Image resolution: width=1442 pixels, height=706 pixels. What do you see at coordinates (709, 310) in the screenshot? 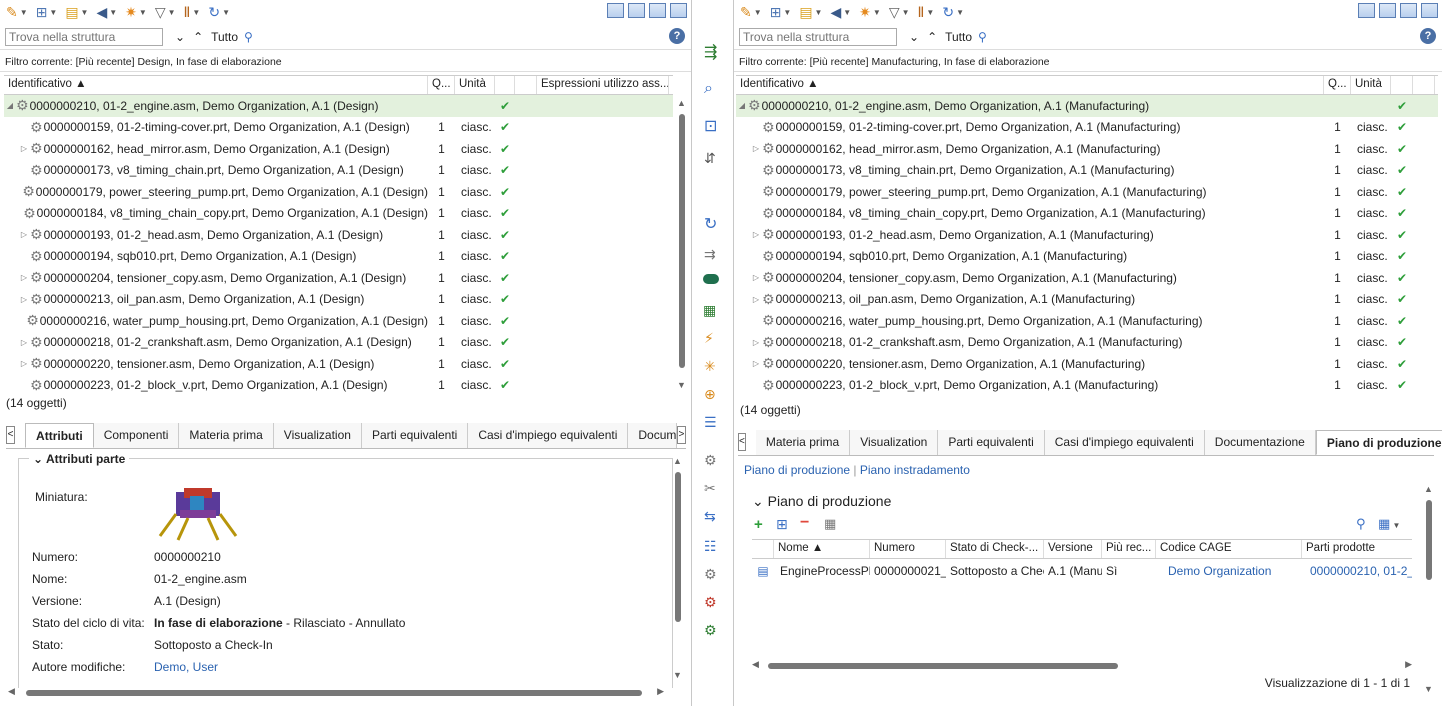
I see `assign-part-icon: ▦` at bounding box center [709, 310].